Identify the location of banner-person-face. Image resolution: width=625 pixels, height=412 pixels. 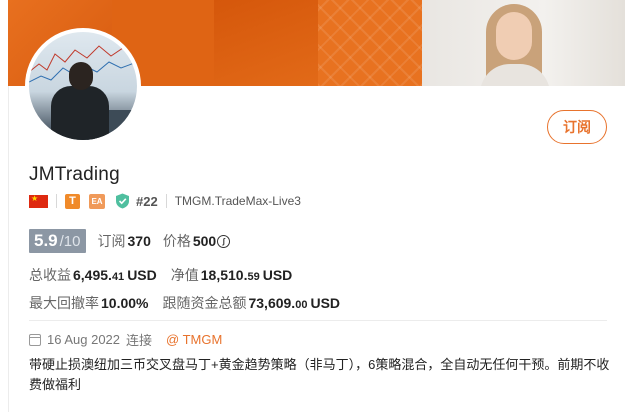
(514, 36).